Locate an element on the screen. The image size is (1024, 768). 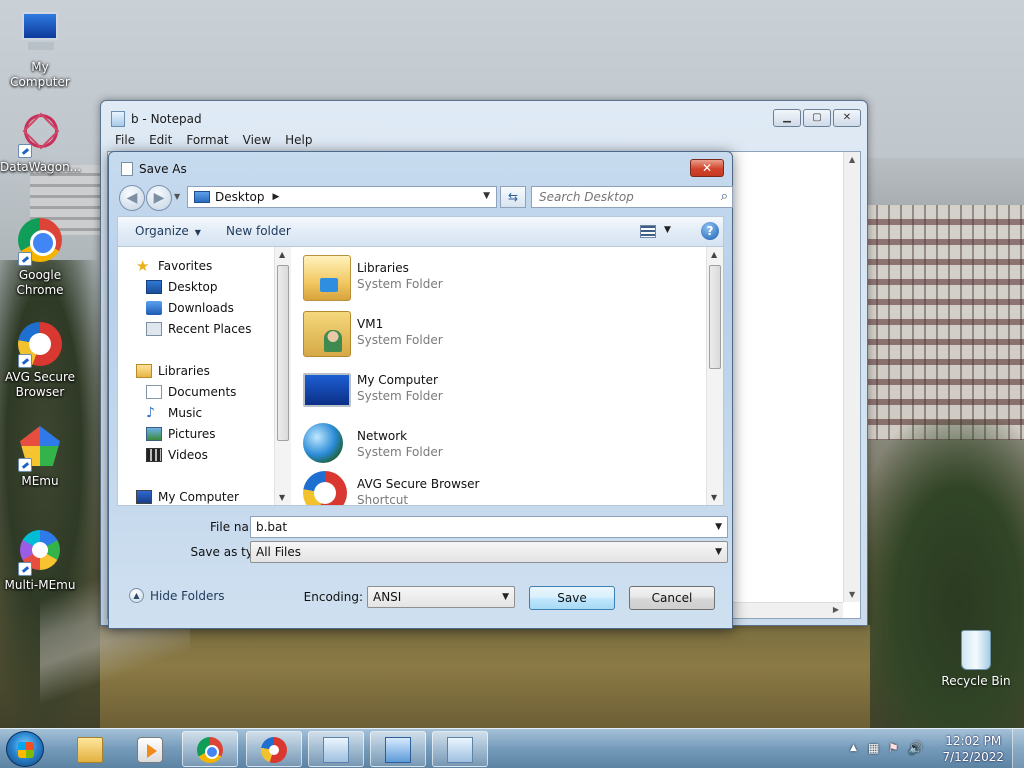
navigation-pane-scrollbar: ▲ ▼ is located at coordinates (282, 376).